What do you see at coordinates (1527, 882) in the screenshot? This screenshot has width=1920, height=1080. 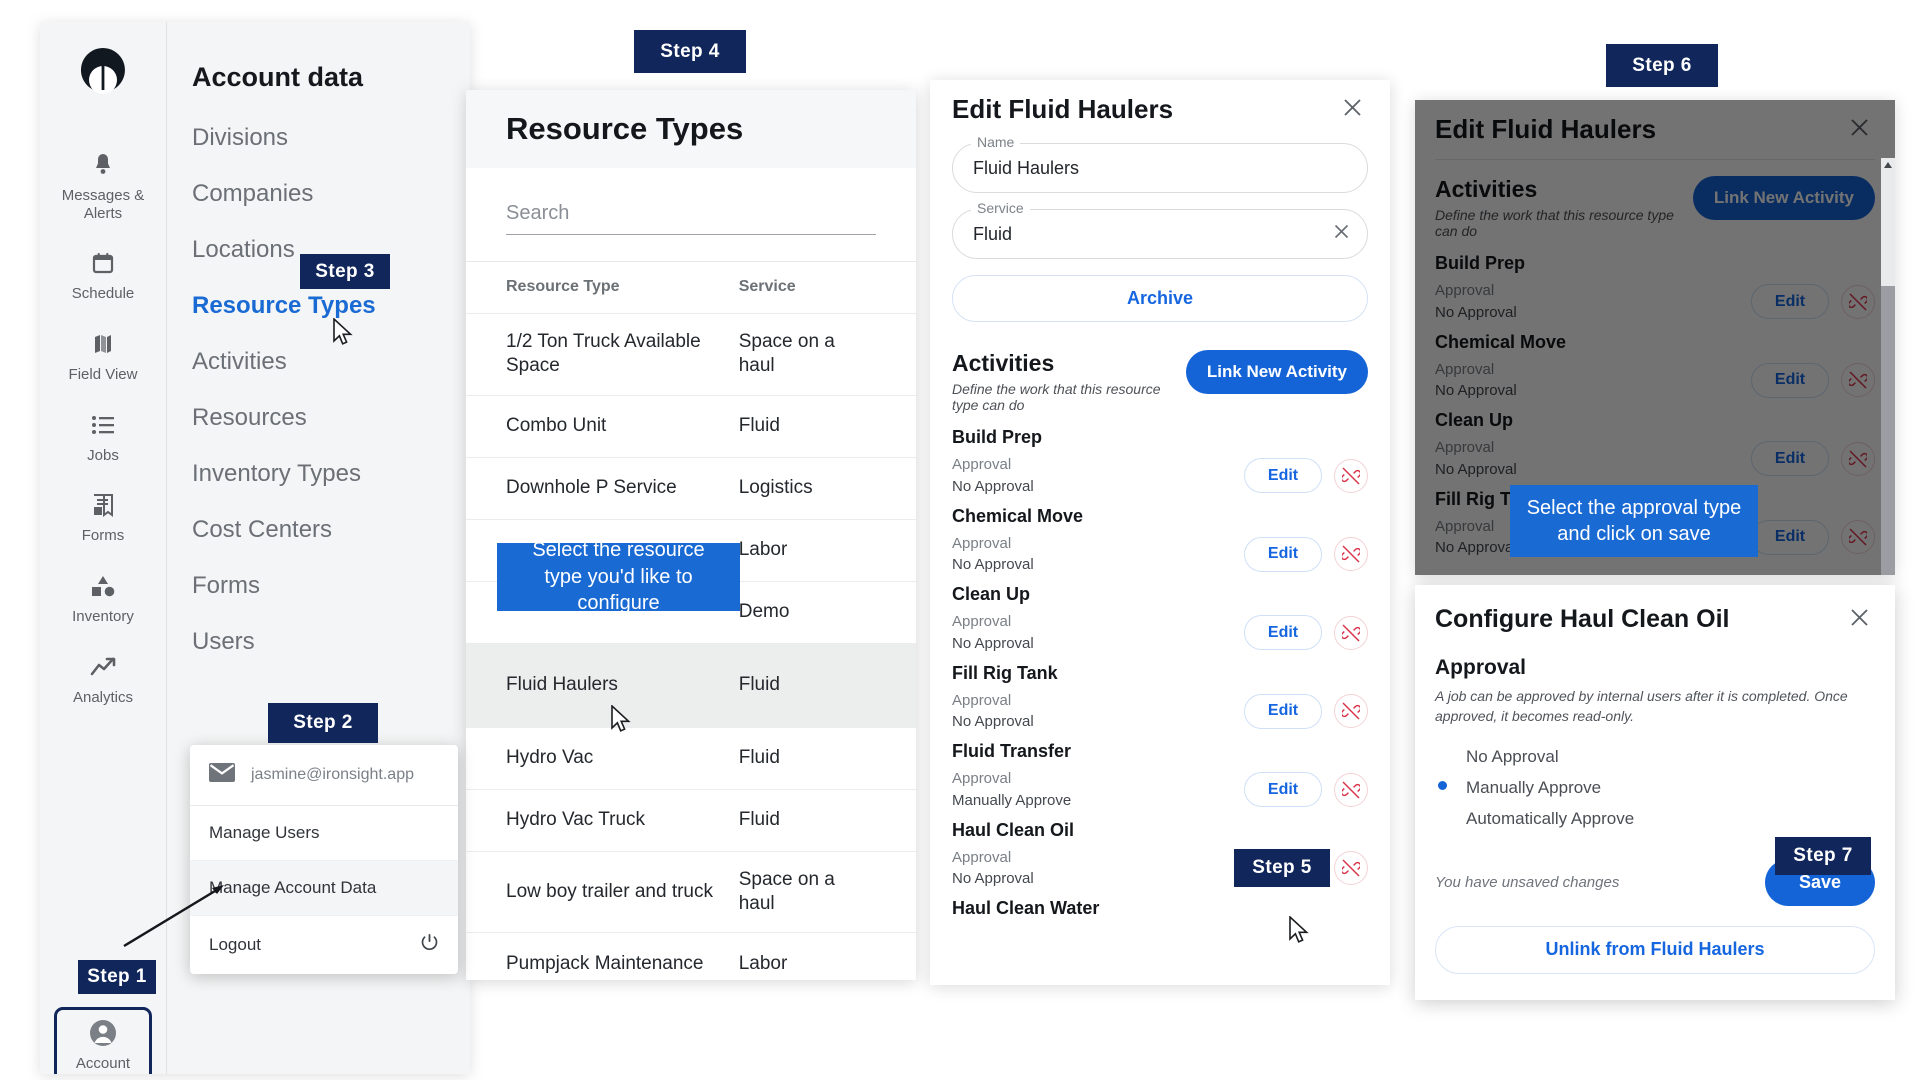 I see `unsaved-changes-text: You have unsaved changes` at bounding box center [1527, 882].